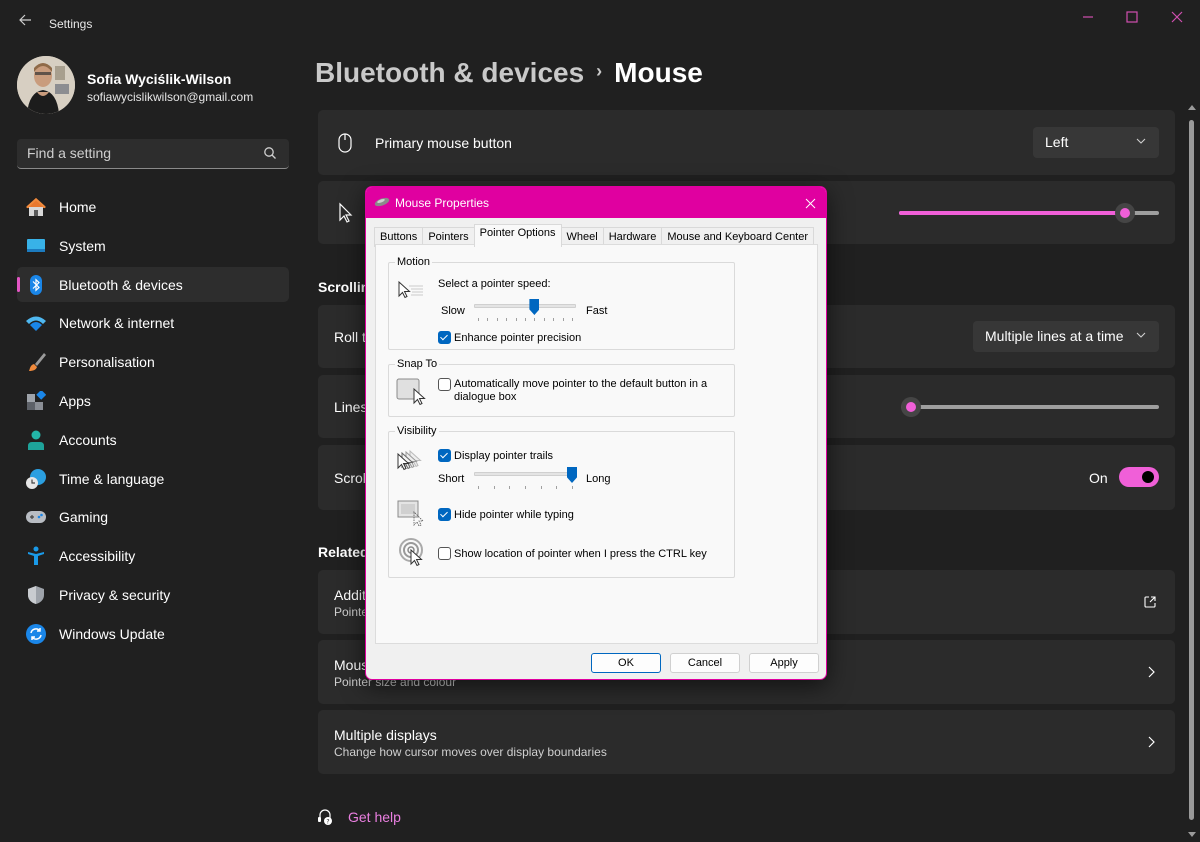 The width and height of the screenshot is (1200, 842). What do you see at coordinates (1098, 478) in the screenshot?
I see `toggle-state-label: On` at bounding box center [1098, 478].